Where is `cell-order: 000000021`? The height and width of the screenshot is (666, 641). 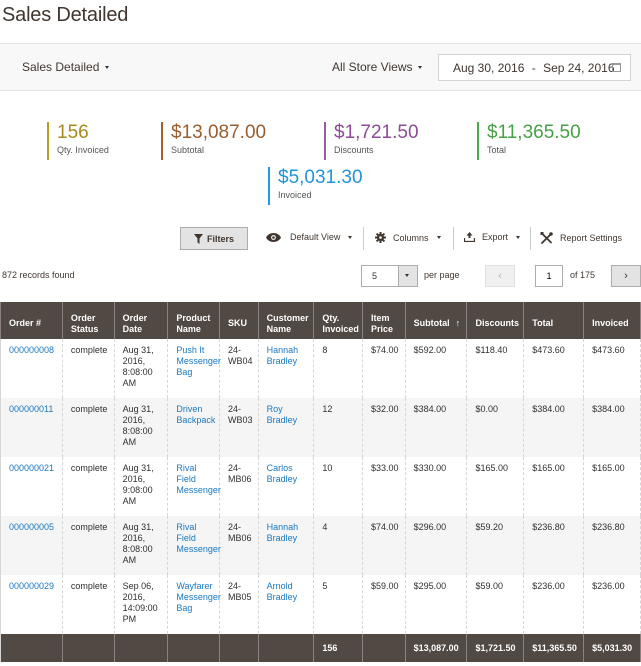
cell-order: 000000021 is located at coordinates (31, 486).